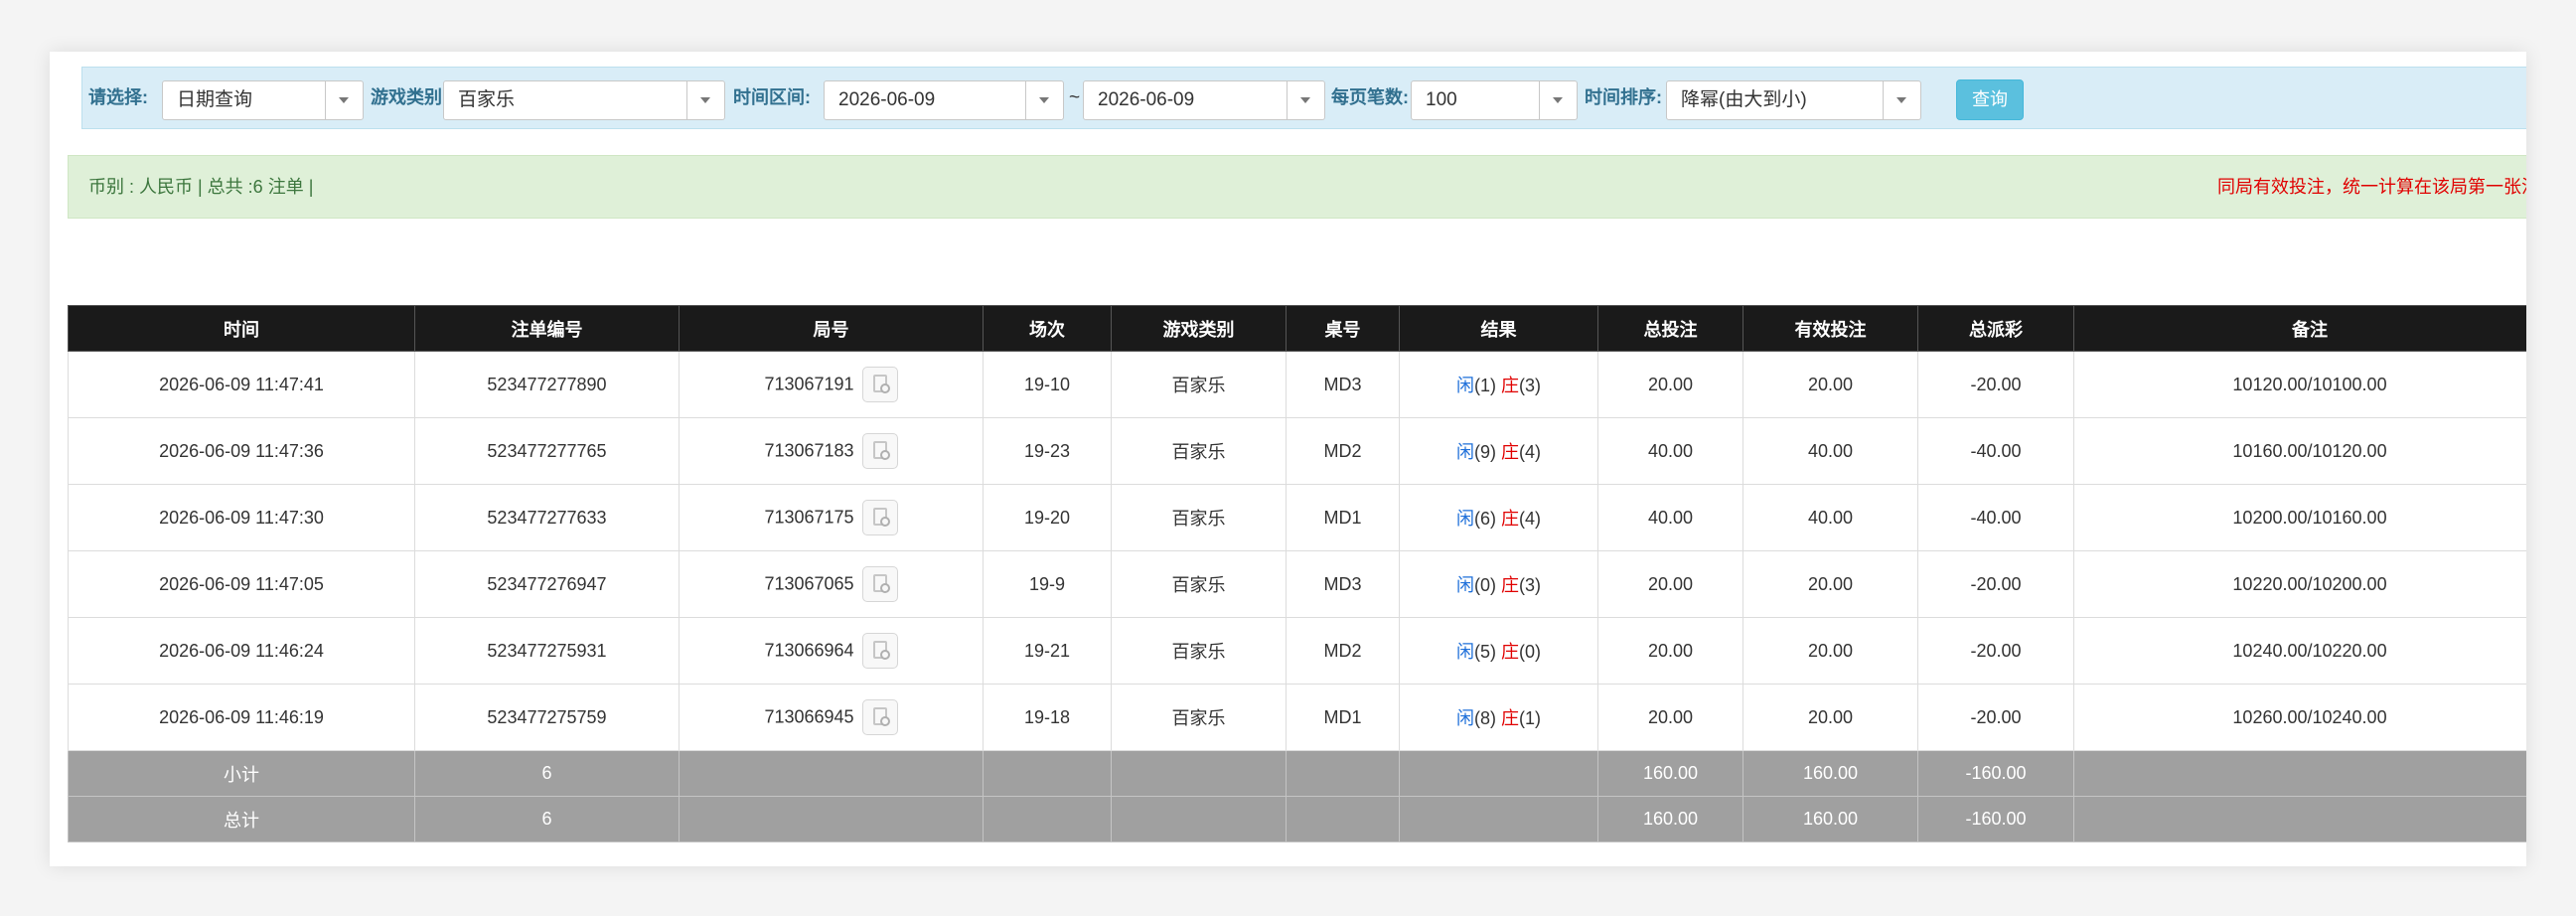  I want to click on player-score: (9), so click(1484, 452).